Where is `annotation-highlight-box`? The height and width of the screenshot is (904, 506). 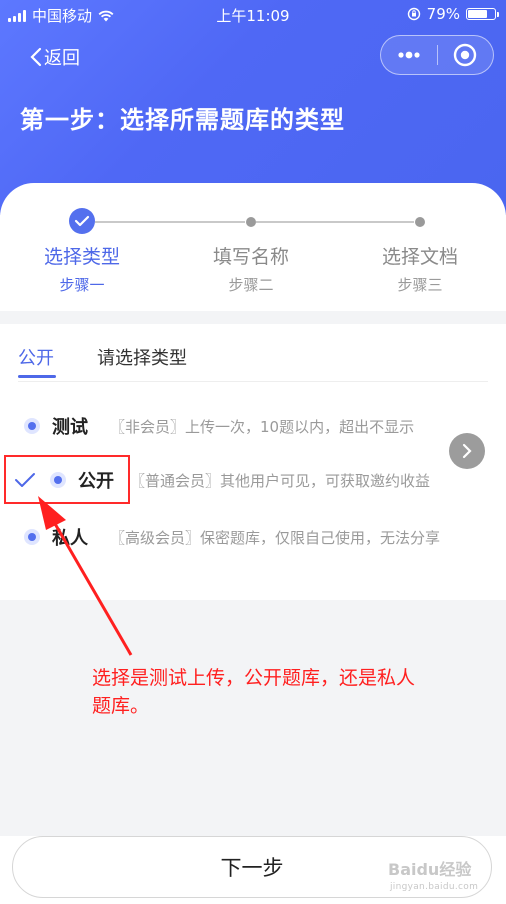 annotation-highlight-box is located at coordinates (67, 479).